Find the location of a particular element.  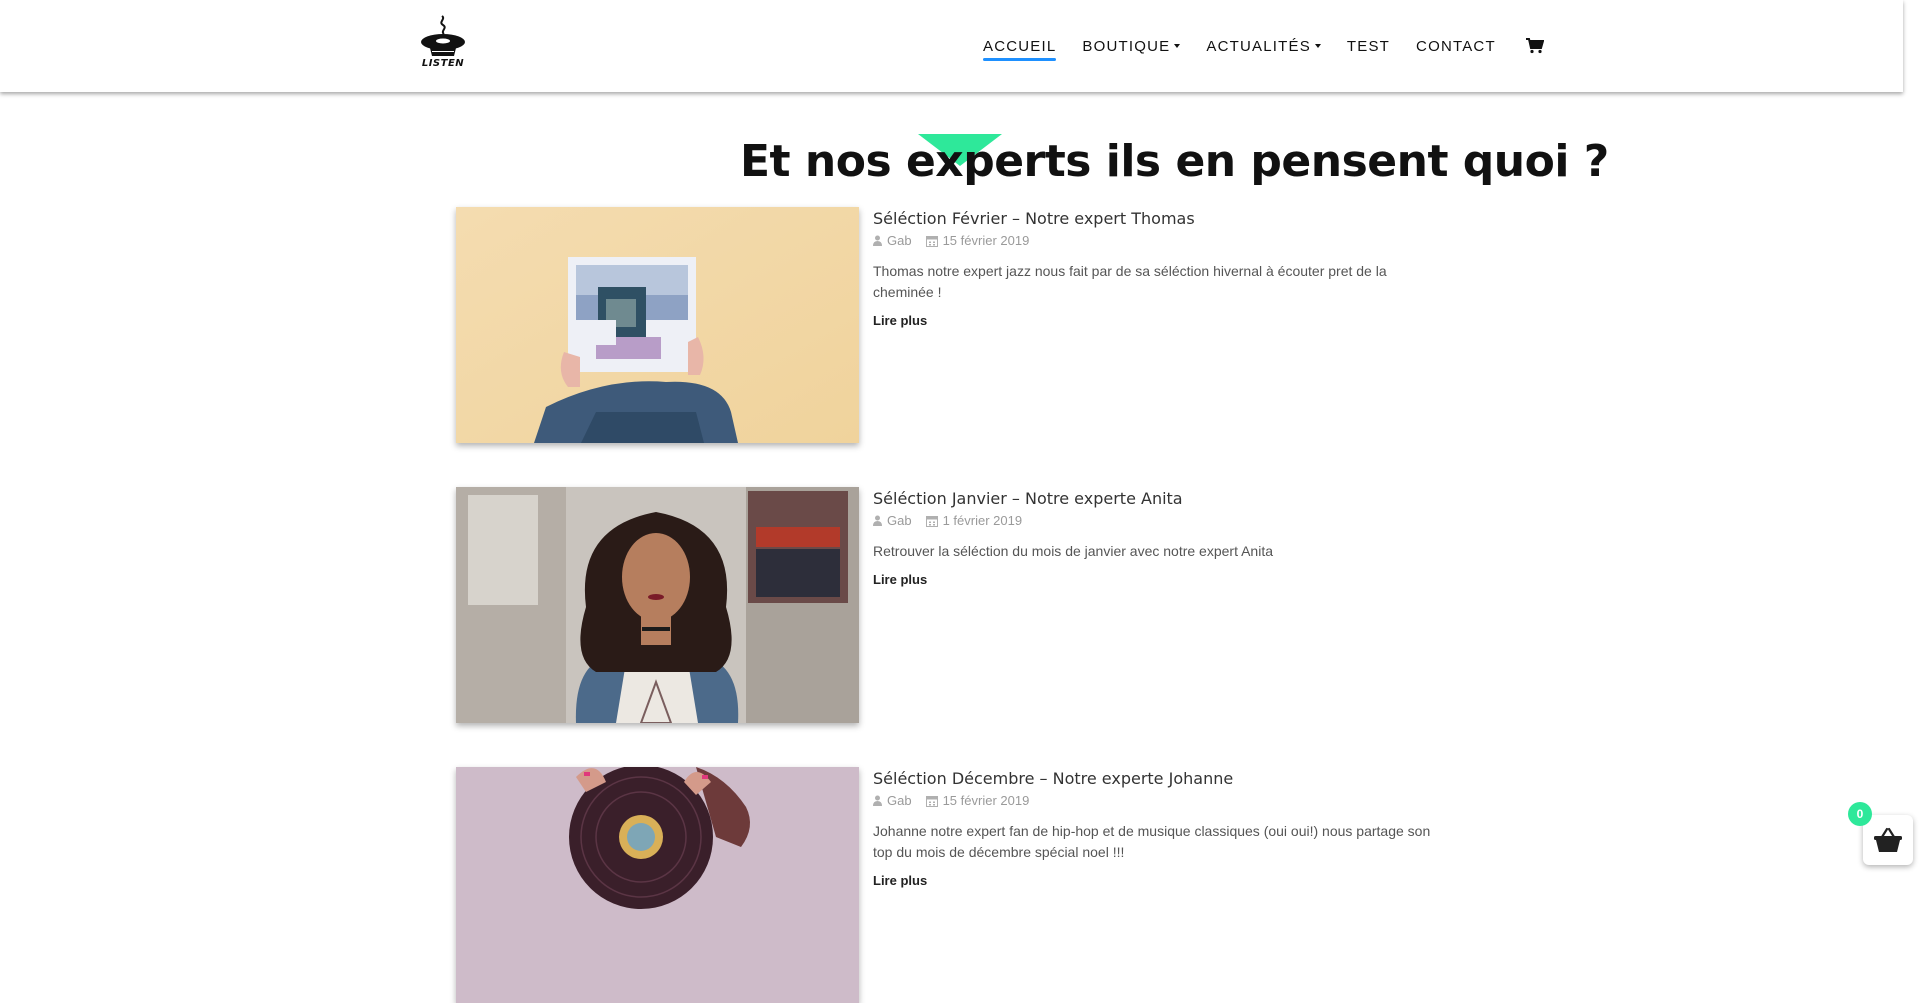

floating-cart-button is located at coordinates (1888, 840).